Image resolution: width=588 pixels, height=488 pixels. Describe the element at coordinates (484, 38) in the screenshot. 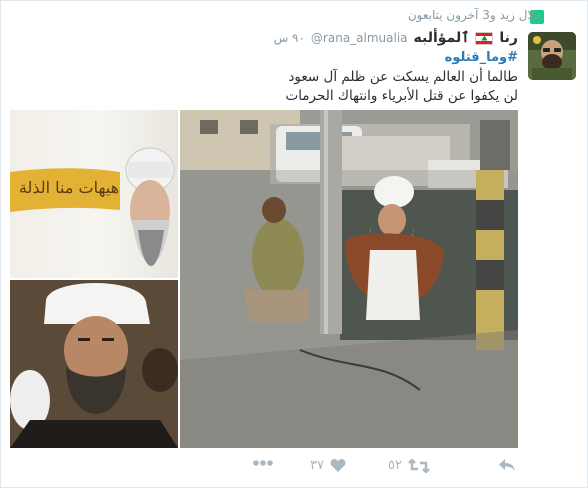

I see `lebanon-flag-icon` at that location.